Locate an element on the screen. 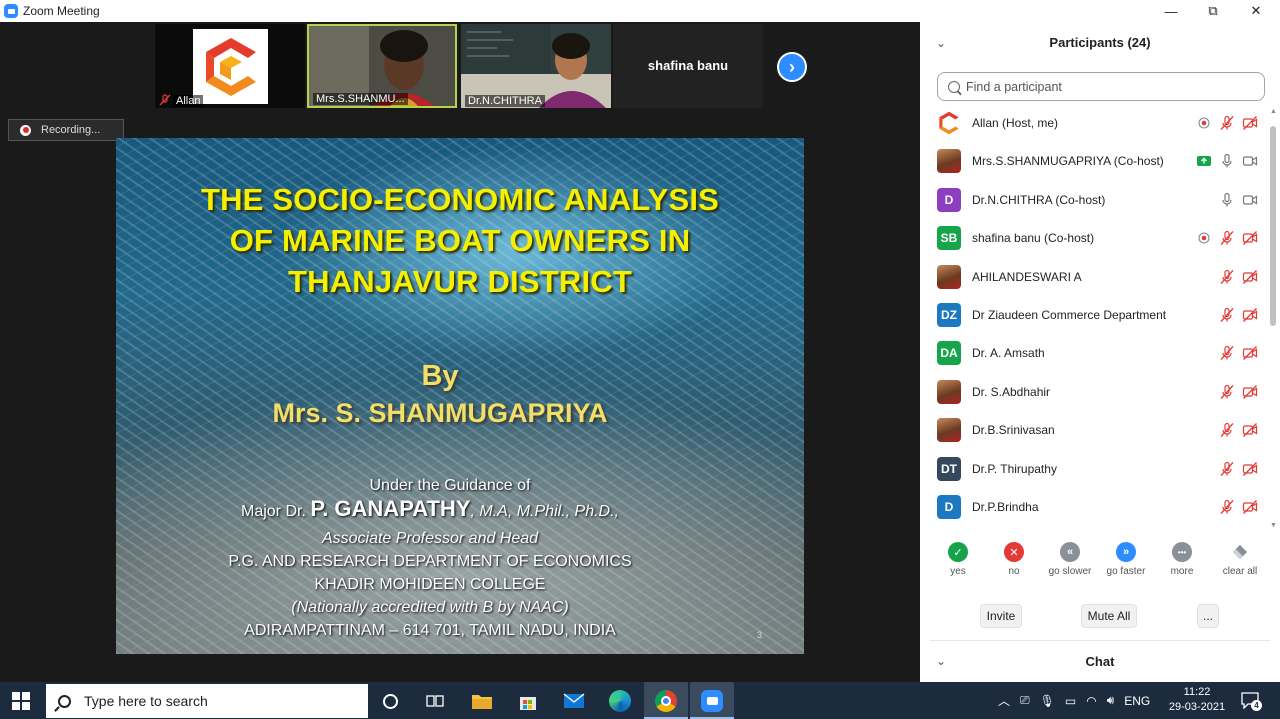 This screenshot has width=1280, height=719. zoom-taskbar-icon is located at coordinates (712, 701).